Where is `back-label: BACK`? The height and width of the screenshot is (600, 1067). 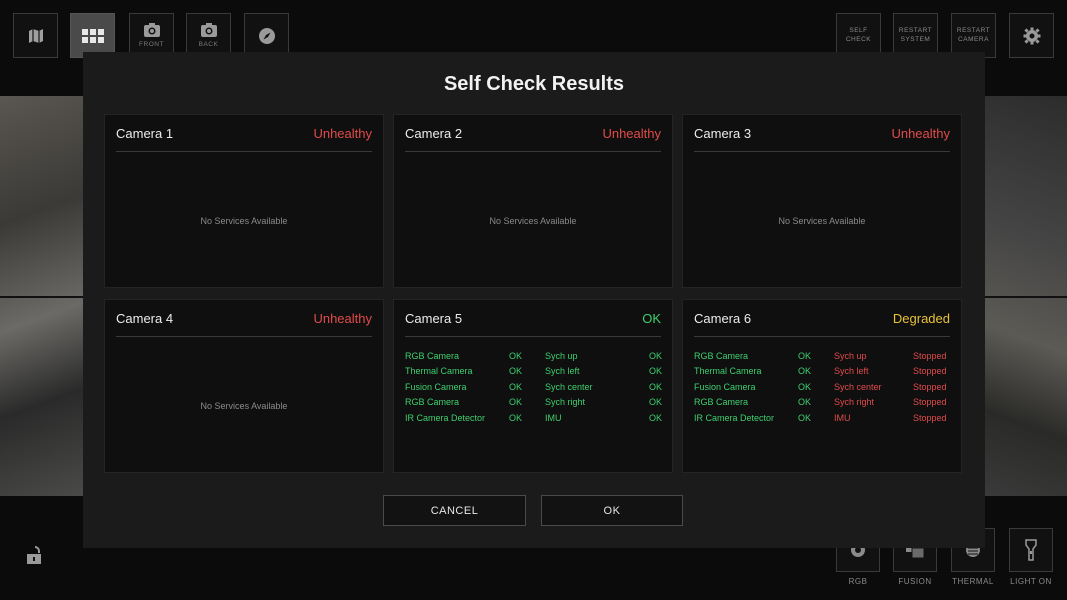 back-label: BACK is located at coordinates (208, 44).